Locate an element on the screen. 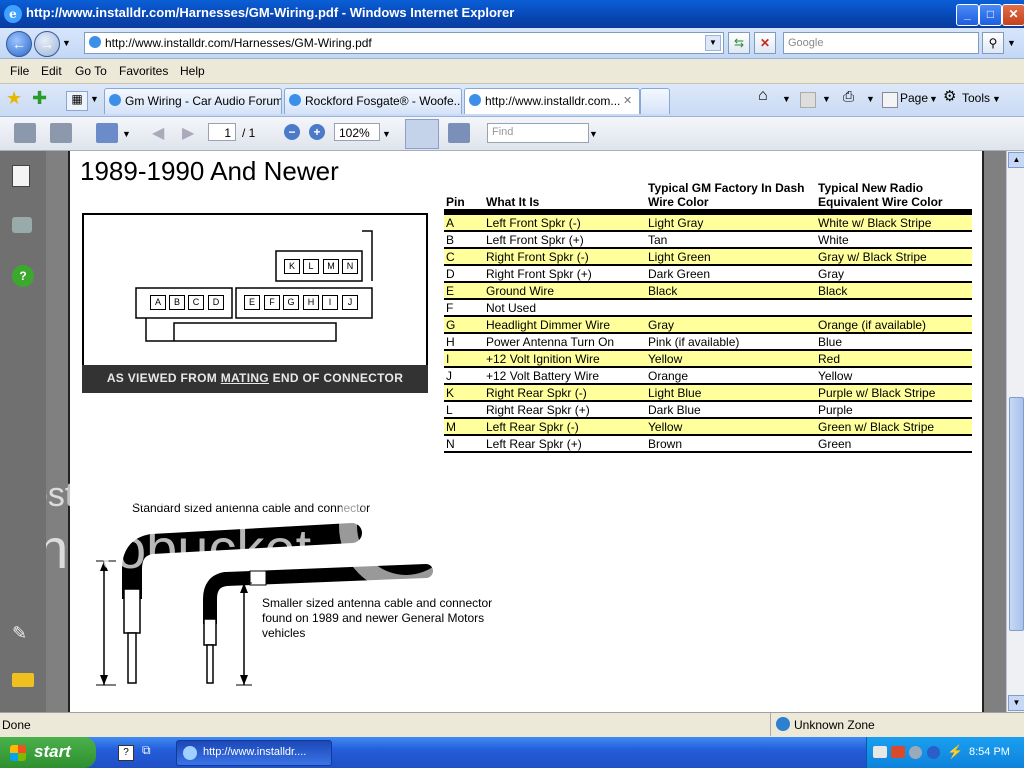 This screenshot has width=1024, height=768. network-tray-icon is located at coordinates (880, 752).